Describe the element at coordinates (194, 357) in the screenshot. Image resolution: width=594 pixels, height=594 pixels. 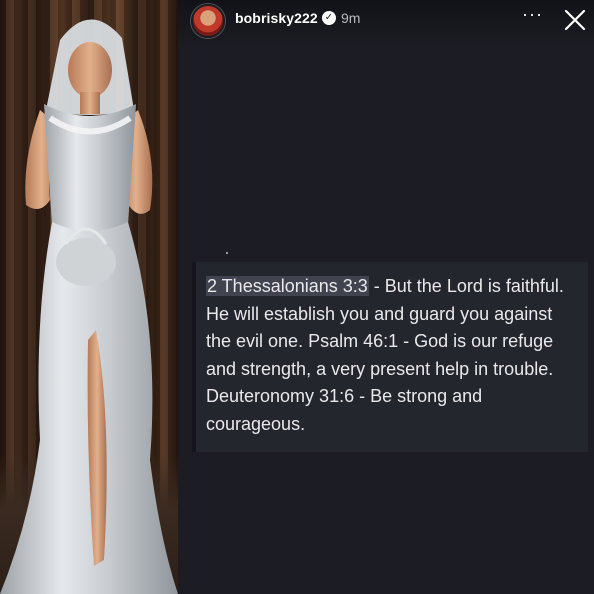
I see `card-edge` at that location.